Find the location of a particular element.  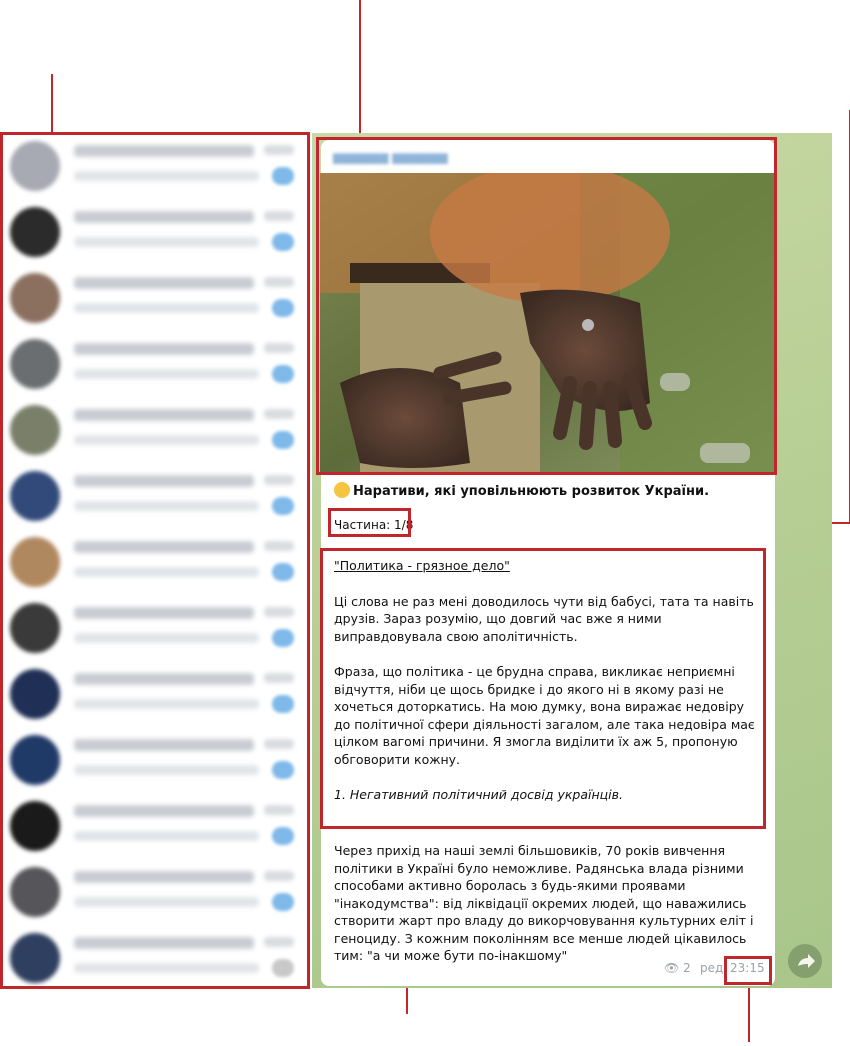

forward-button is located at coordinates (805, 961).